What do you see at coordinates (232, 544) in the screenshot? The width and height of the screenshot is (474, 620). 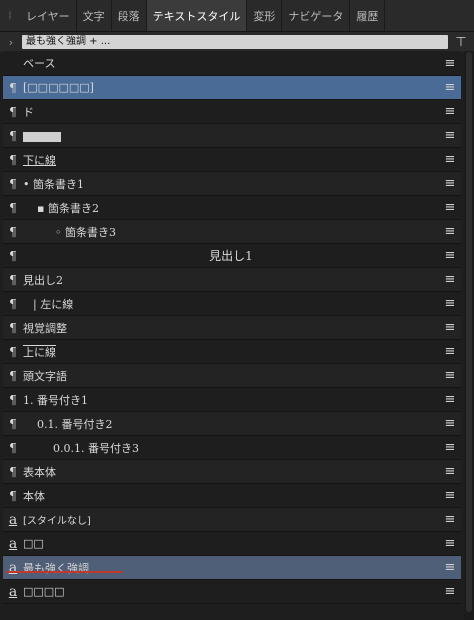 I see `list-item: a □□ ≡` at bounding box center [232, 544].